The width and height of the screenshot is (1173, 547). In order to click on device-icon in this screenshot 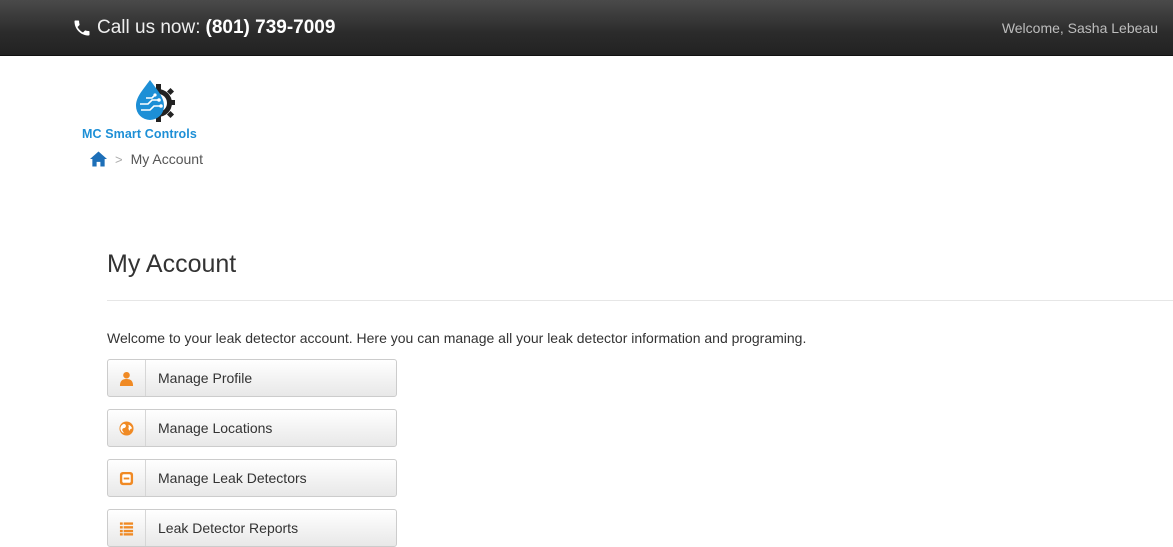, I will do `click(126, 478)`.